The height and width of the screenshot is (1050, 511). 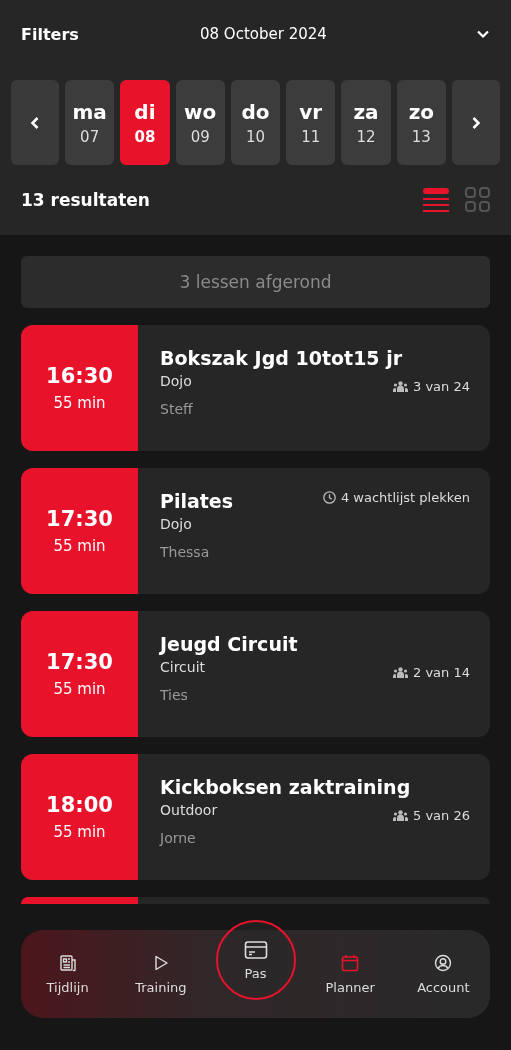 I want to click on lesson-title: Bokszak Jgd 10tot15 jr, so click(x=281, y=358).